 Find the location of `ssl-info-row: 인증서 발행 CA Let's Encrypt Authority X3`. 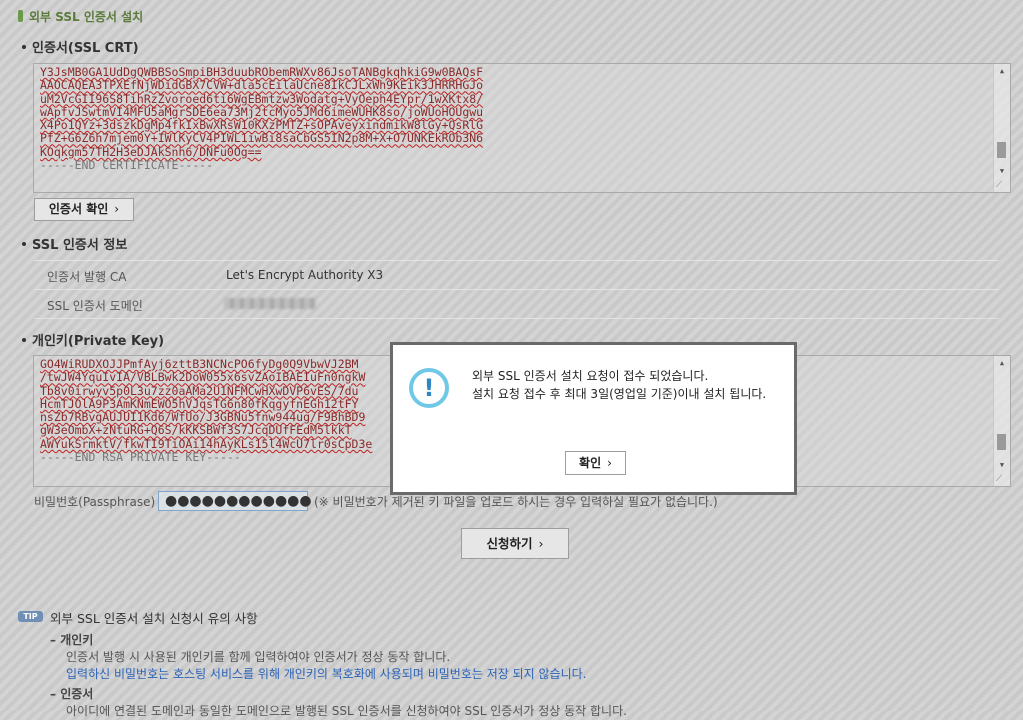

ssl-info-row: 인증서 발행 CA Let's Encrypt Authority X3 is located at coordinates (516, 275).